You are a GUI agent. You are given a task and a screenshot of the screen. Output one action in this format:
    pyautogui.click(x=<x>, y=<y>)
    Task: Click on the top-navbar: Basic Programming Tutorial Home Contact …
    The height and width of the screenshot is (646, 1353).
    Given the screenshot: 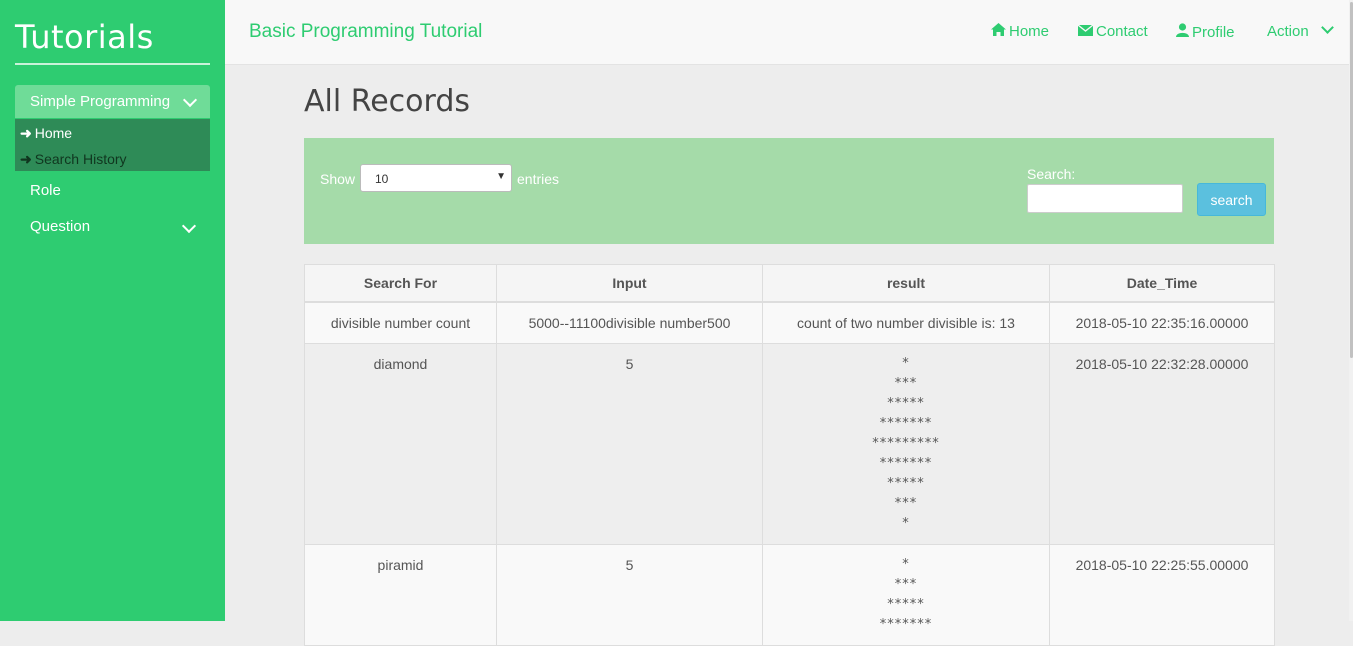 What is the action you would take?
    pyautogui.click(x=789, y=32)
    